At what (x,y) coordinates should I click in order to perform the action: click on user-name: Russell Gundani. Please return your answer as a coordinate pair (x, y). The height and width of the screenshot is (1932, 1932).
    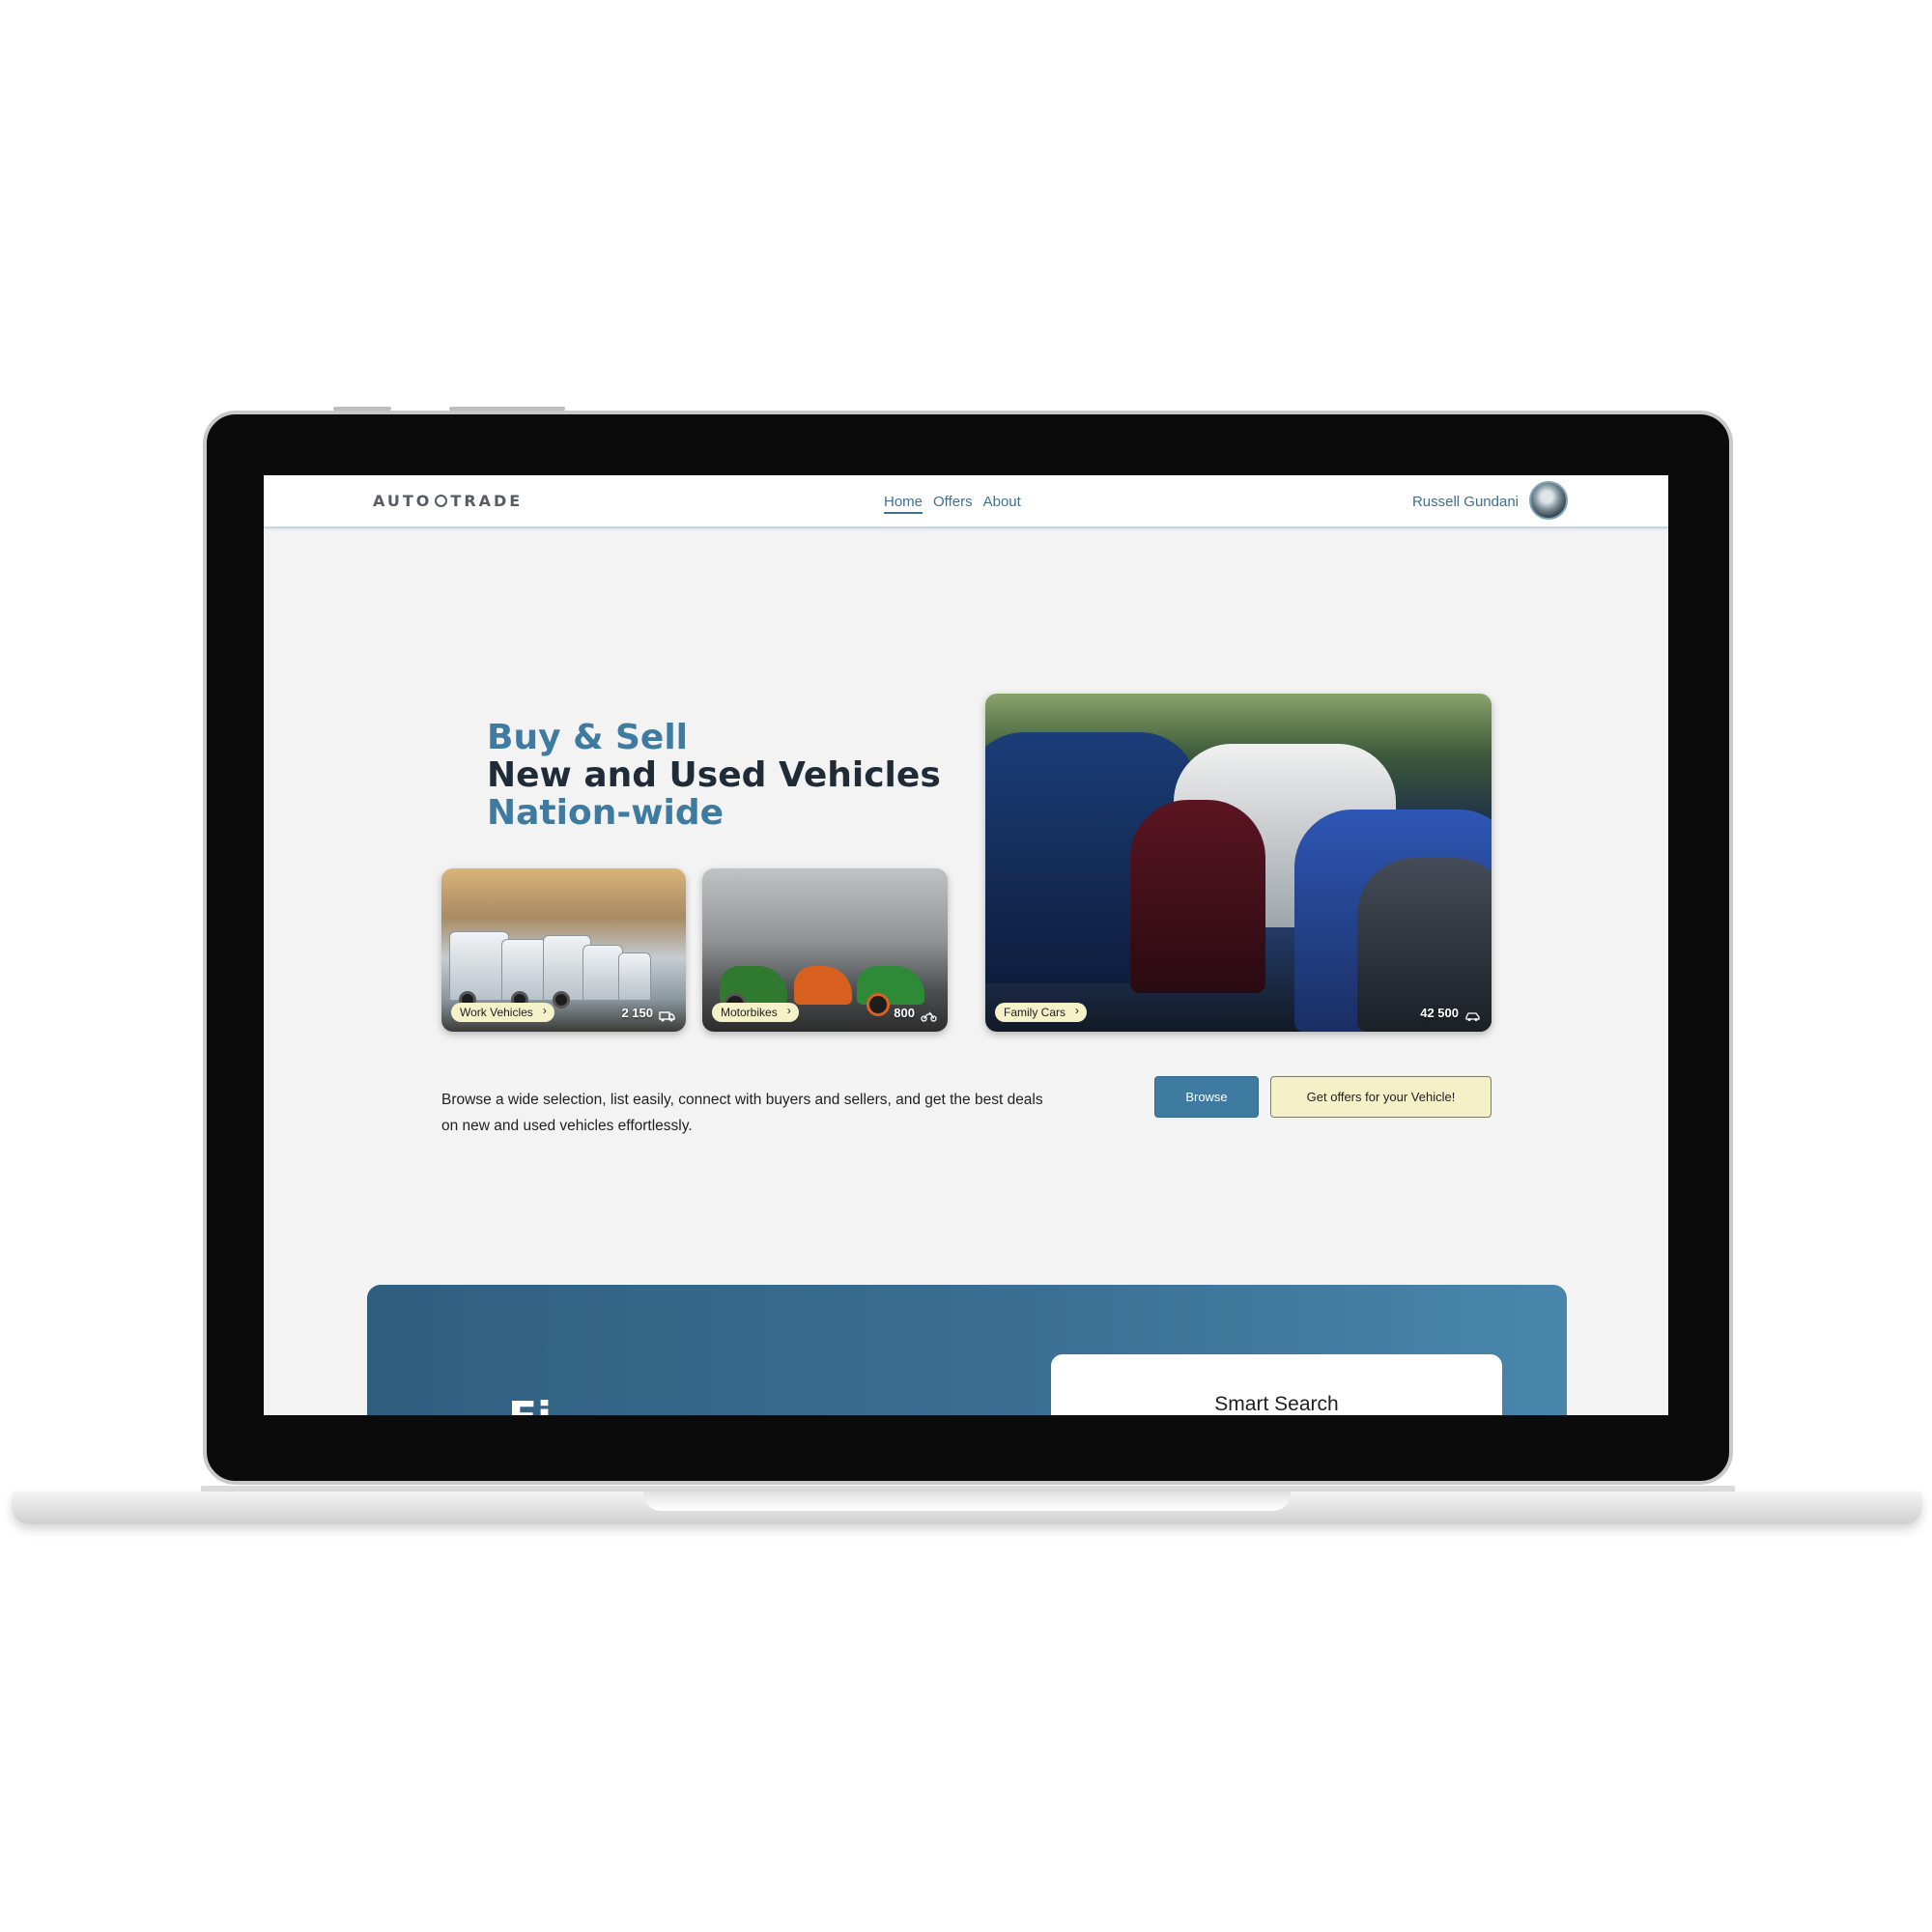
    Looking at the image, I should click on (1465, 502).